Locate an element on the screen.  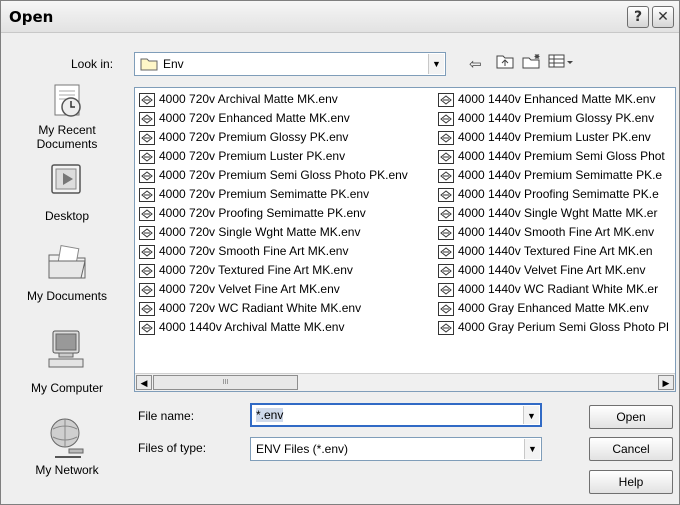
views-menu-icon is located at coordinates (561, 63).